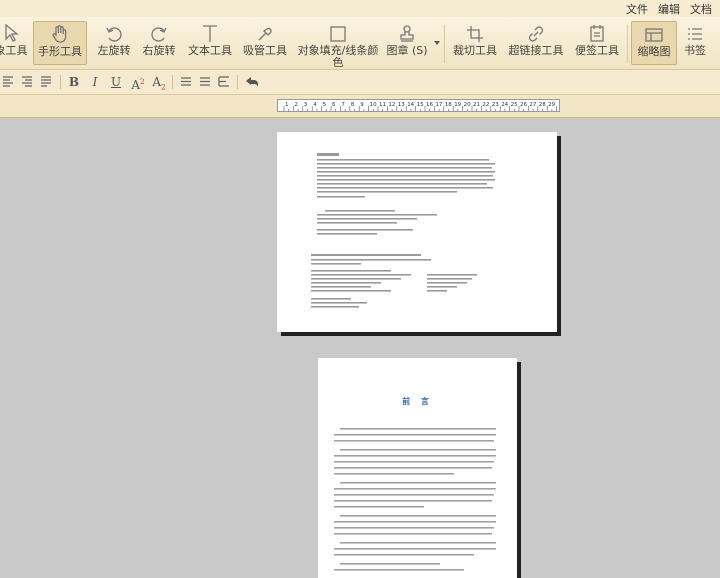 Image resolution: width=720 pixels, height=578 pixels. What do you see at coordinates (343, 105) in the screenshot?
I see `ruler-tick-label: 7` at bounding box center [343, 105].